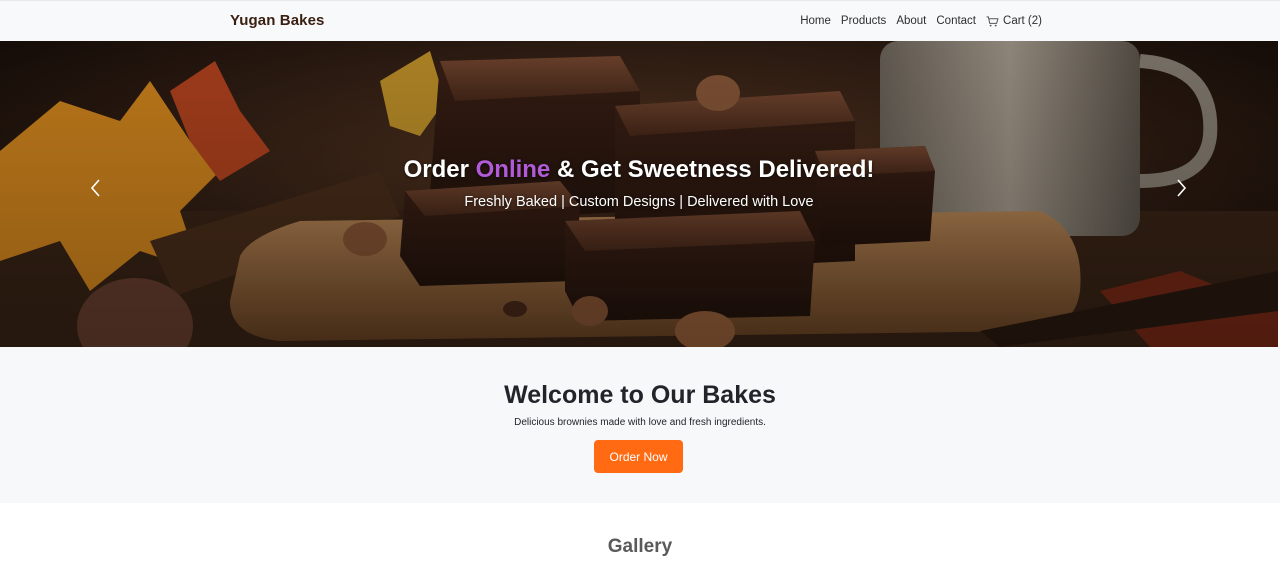 Image resolution: width=1280 pixels, height=562 pixels. Describe the element at coordinates (1022, 21) in the screenshot. I see `cart-label: Cart (2)` at that location.